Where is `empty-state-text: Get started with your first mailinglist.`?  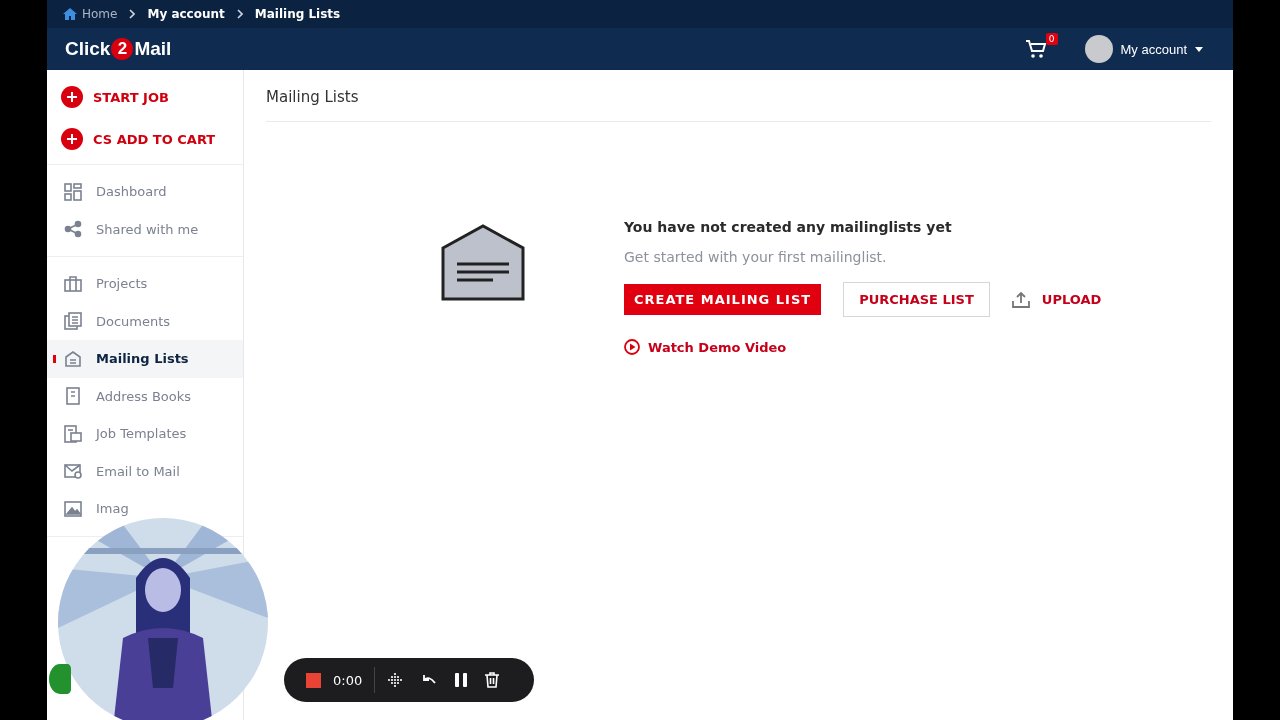 empty-state-text: Get started with your first mailinglist. is located at coordinates (756, 257).